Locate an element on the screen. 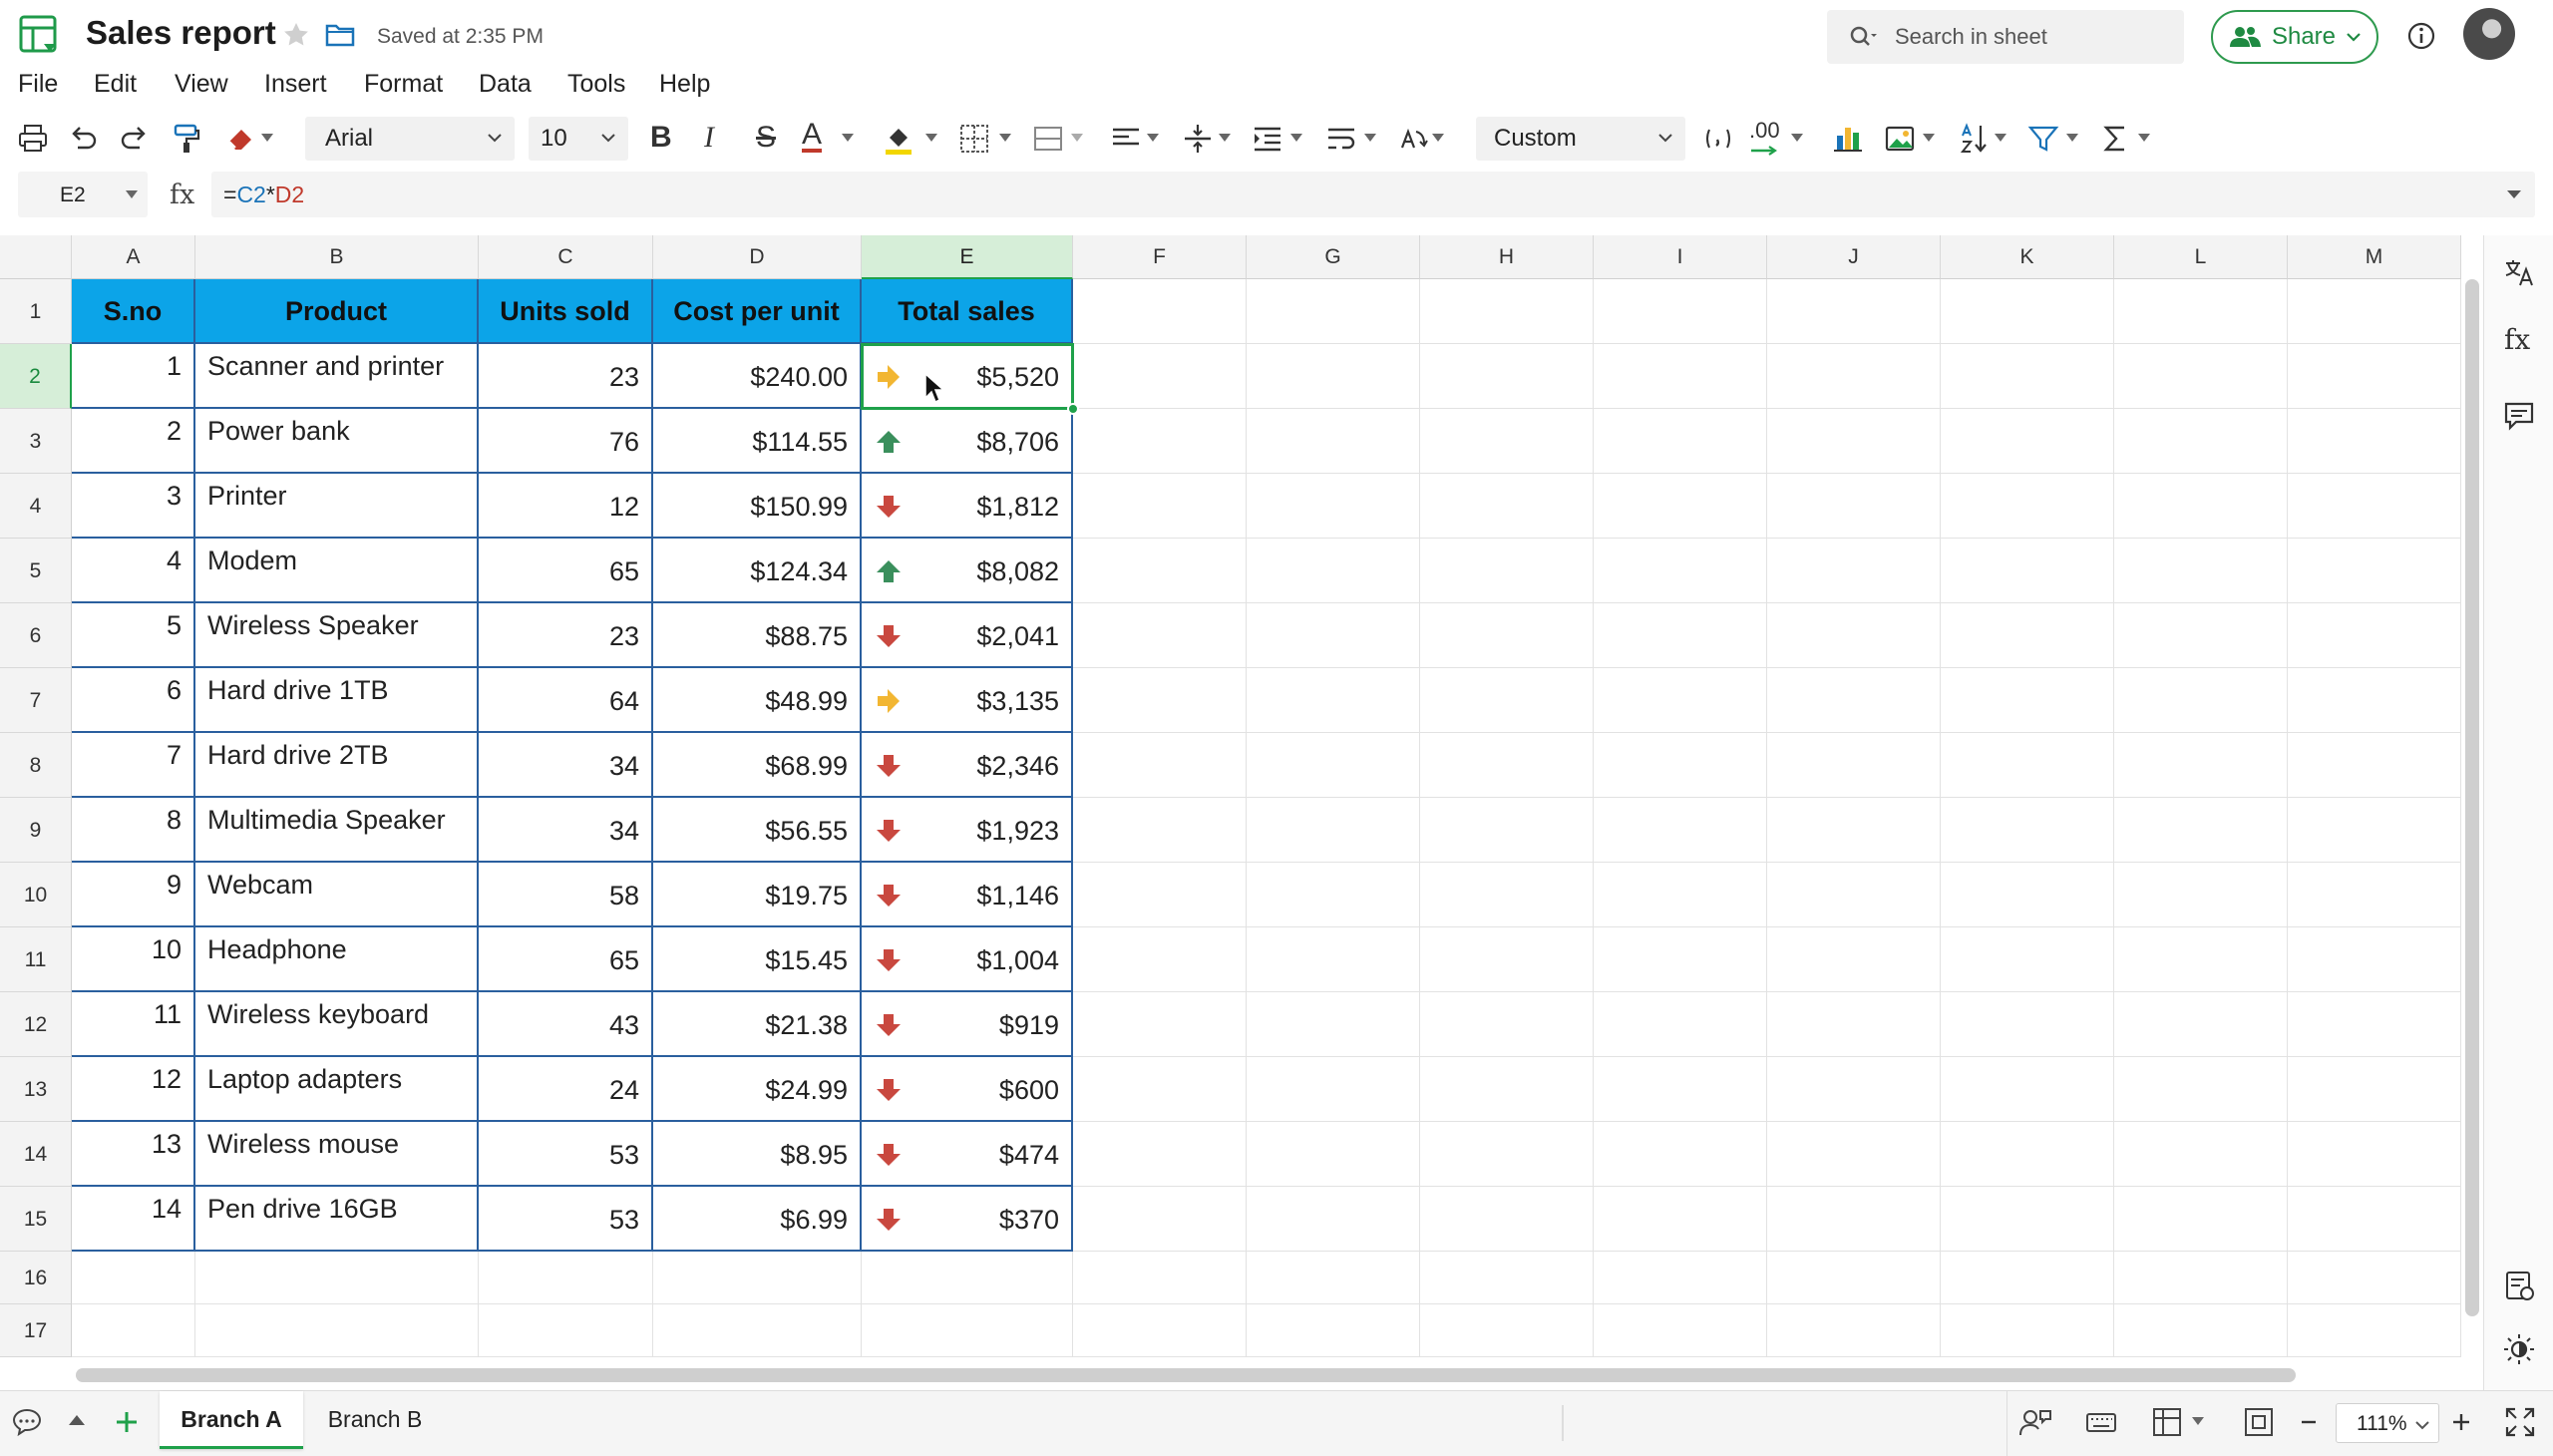  cell-total-sales: $1,146 is located at coordinates (968, 895).